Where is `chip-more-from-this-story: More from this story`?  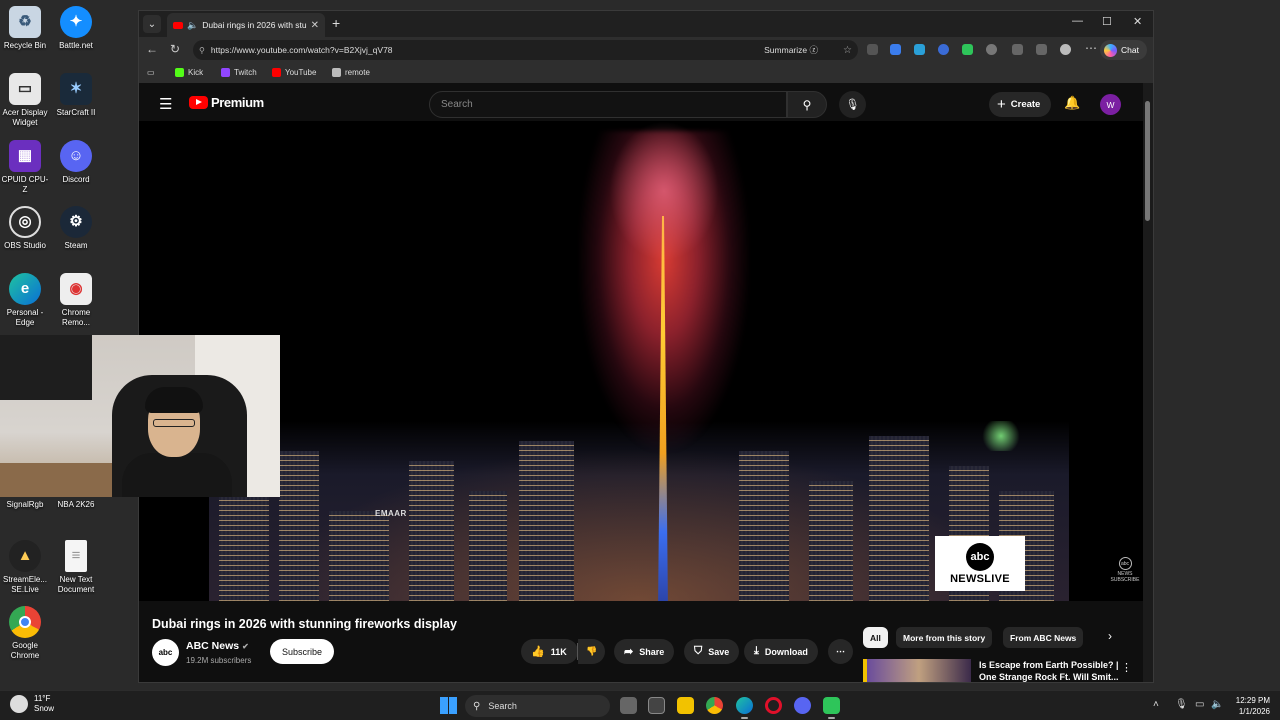
chip-more-from-this-story: More from this story is located at coordinates (944, 637).